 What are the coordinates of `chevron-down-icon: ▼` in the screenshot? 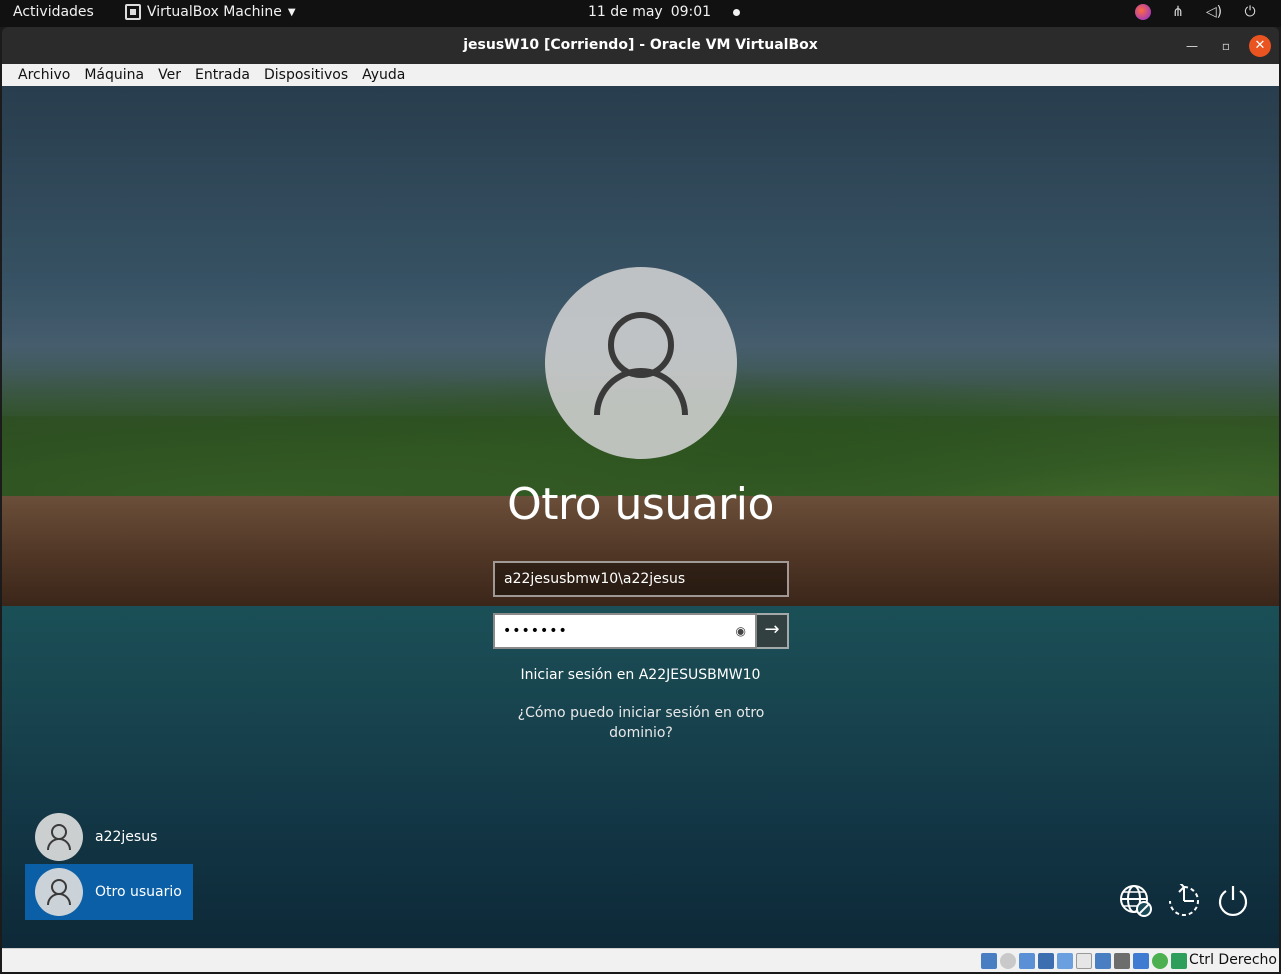 It's located at (291, 12).